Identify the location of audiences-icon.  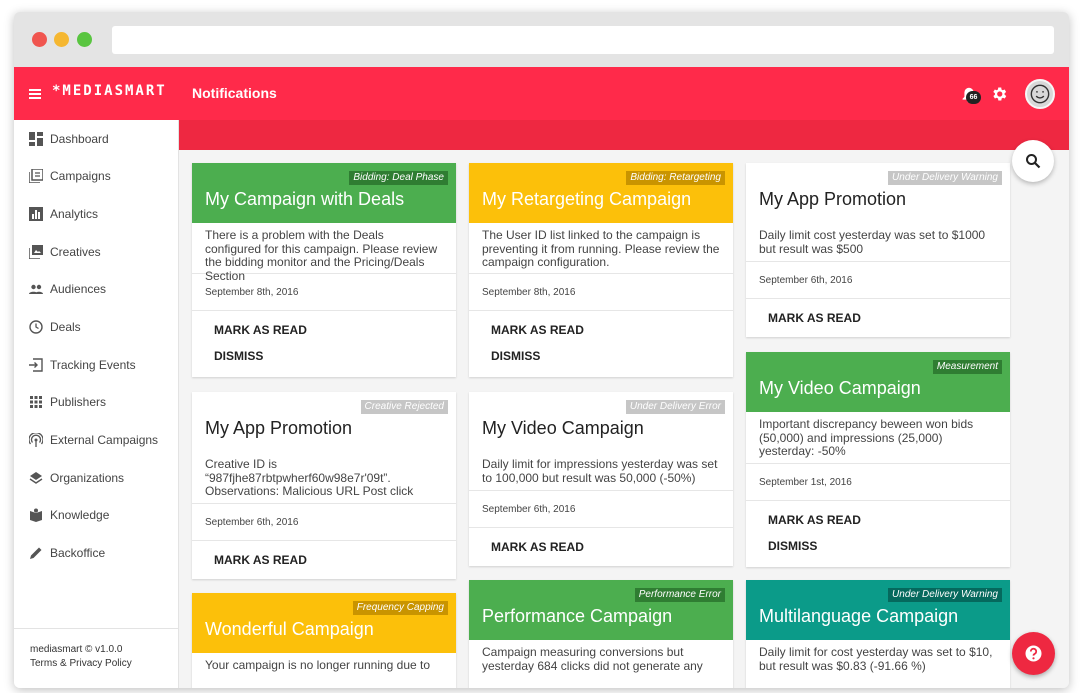
(36, 289).